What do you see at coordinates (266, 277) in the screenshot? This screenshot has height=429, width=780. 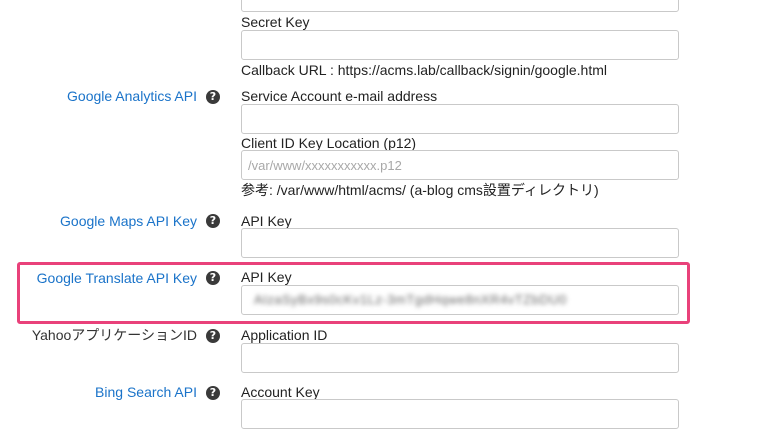 I see `translate-api-key-label: API Key` at bounding box center [266, 277].